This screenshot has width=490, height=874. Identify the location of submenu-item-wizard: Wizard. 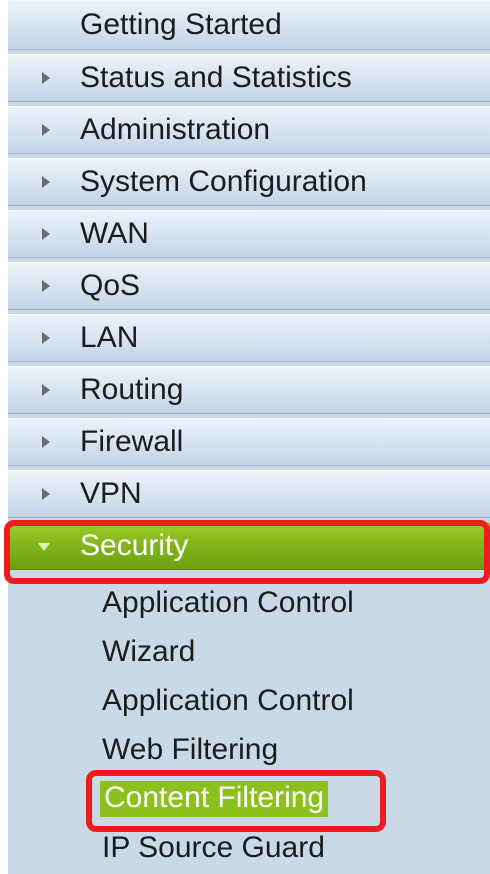
(249, 651).